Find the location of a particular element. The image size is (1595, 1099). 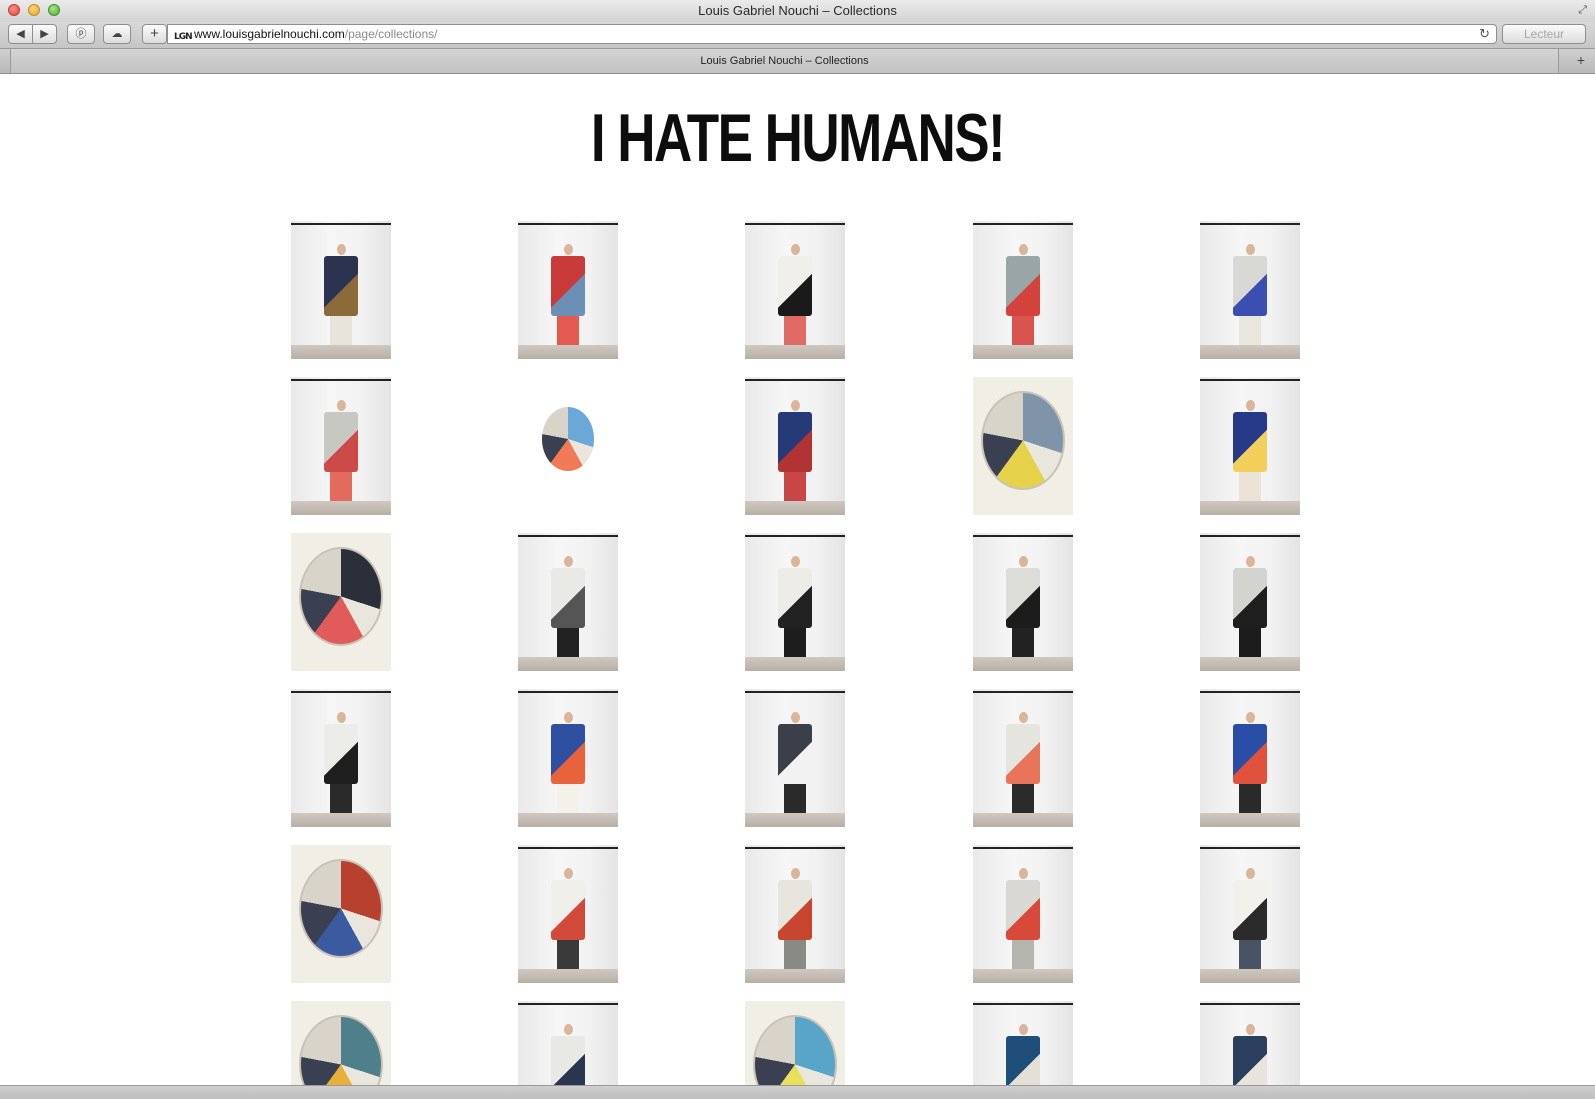

pinterest-button: ⓟ is located at coordinates (81, 34).